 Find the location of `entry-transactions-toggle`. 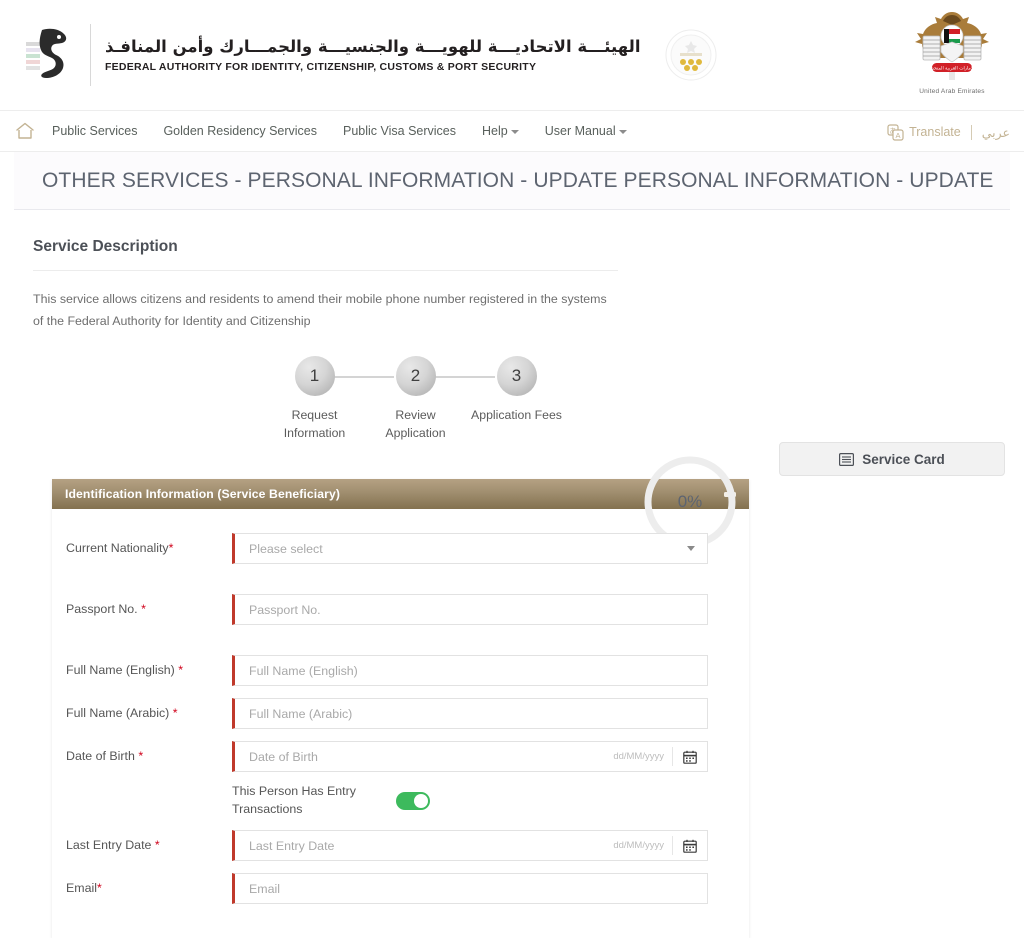

entry-transactions-toggle is located at coordinates (413, 801).